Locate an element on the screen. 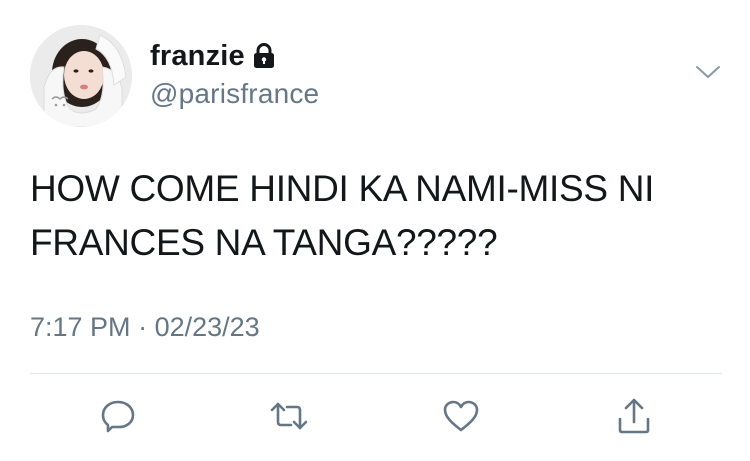 This screenshot has width=750, height=461. divider is located at coordinates (376, 373).